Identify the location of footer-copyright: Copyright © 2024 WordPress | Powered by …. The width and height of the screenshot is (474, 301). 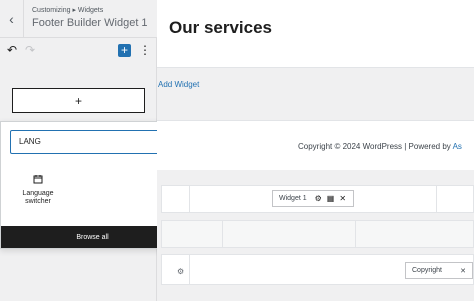
(380, 146).